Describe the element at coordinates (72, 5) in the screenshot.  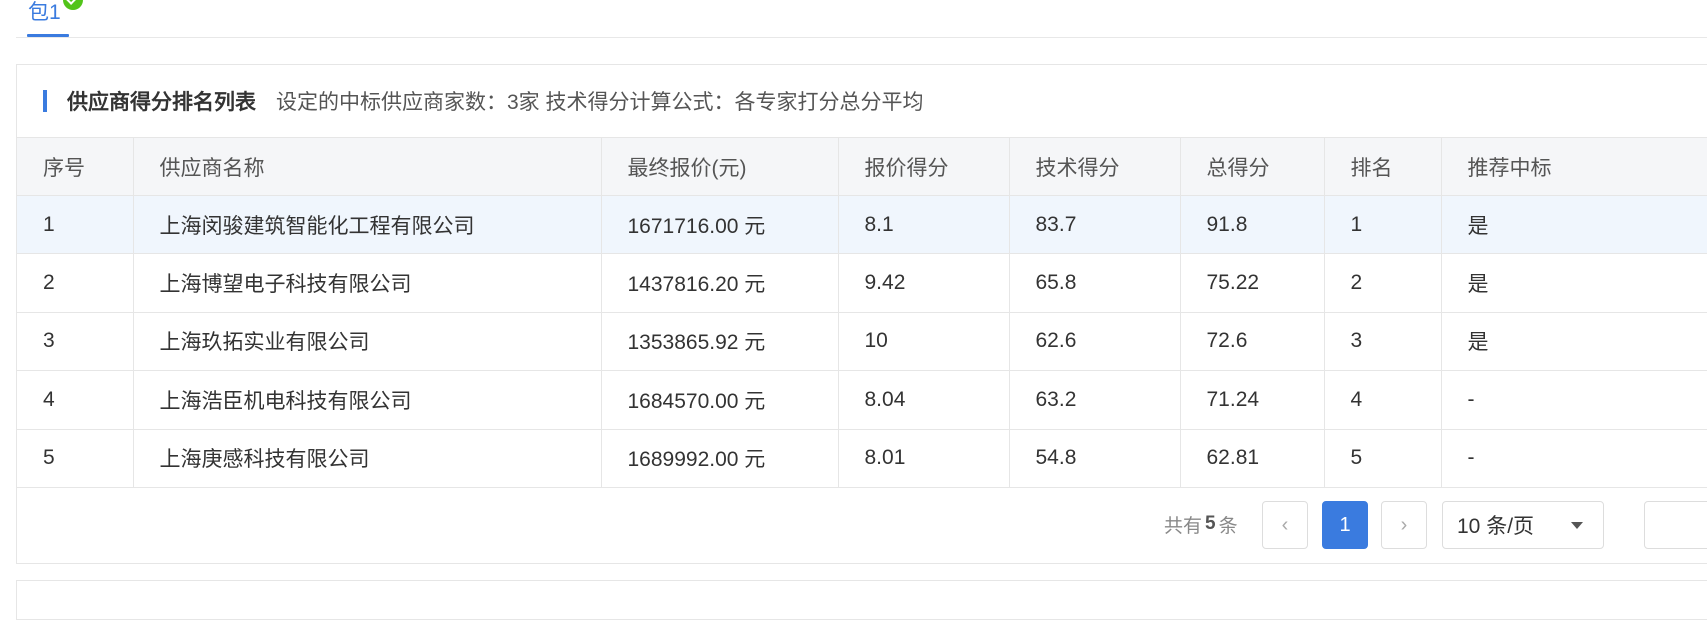
I see `check-circle-icon` at that location.